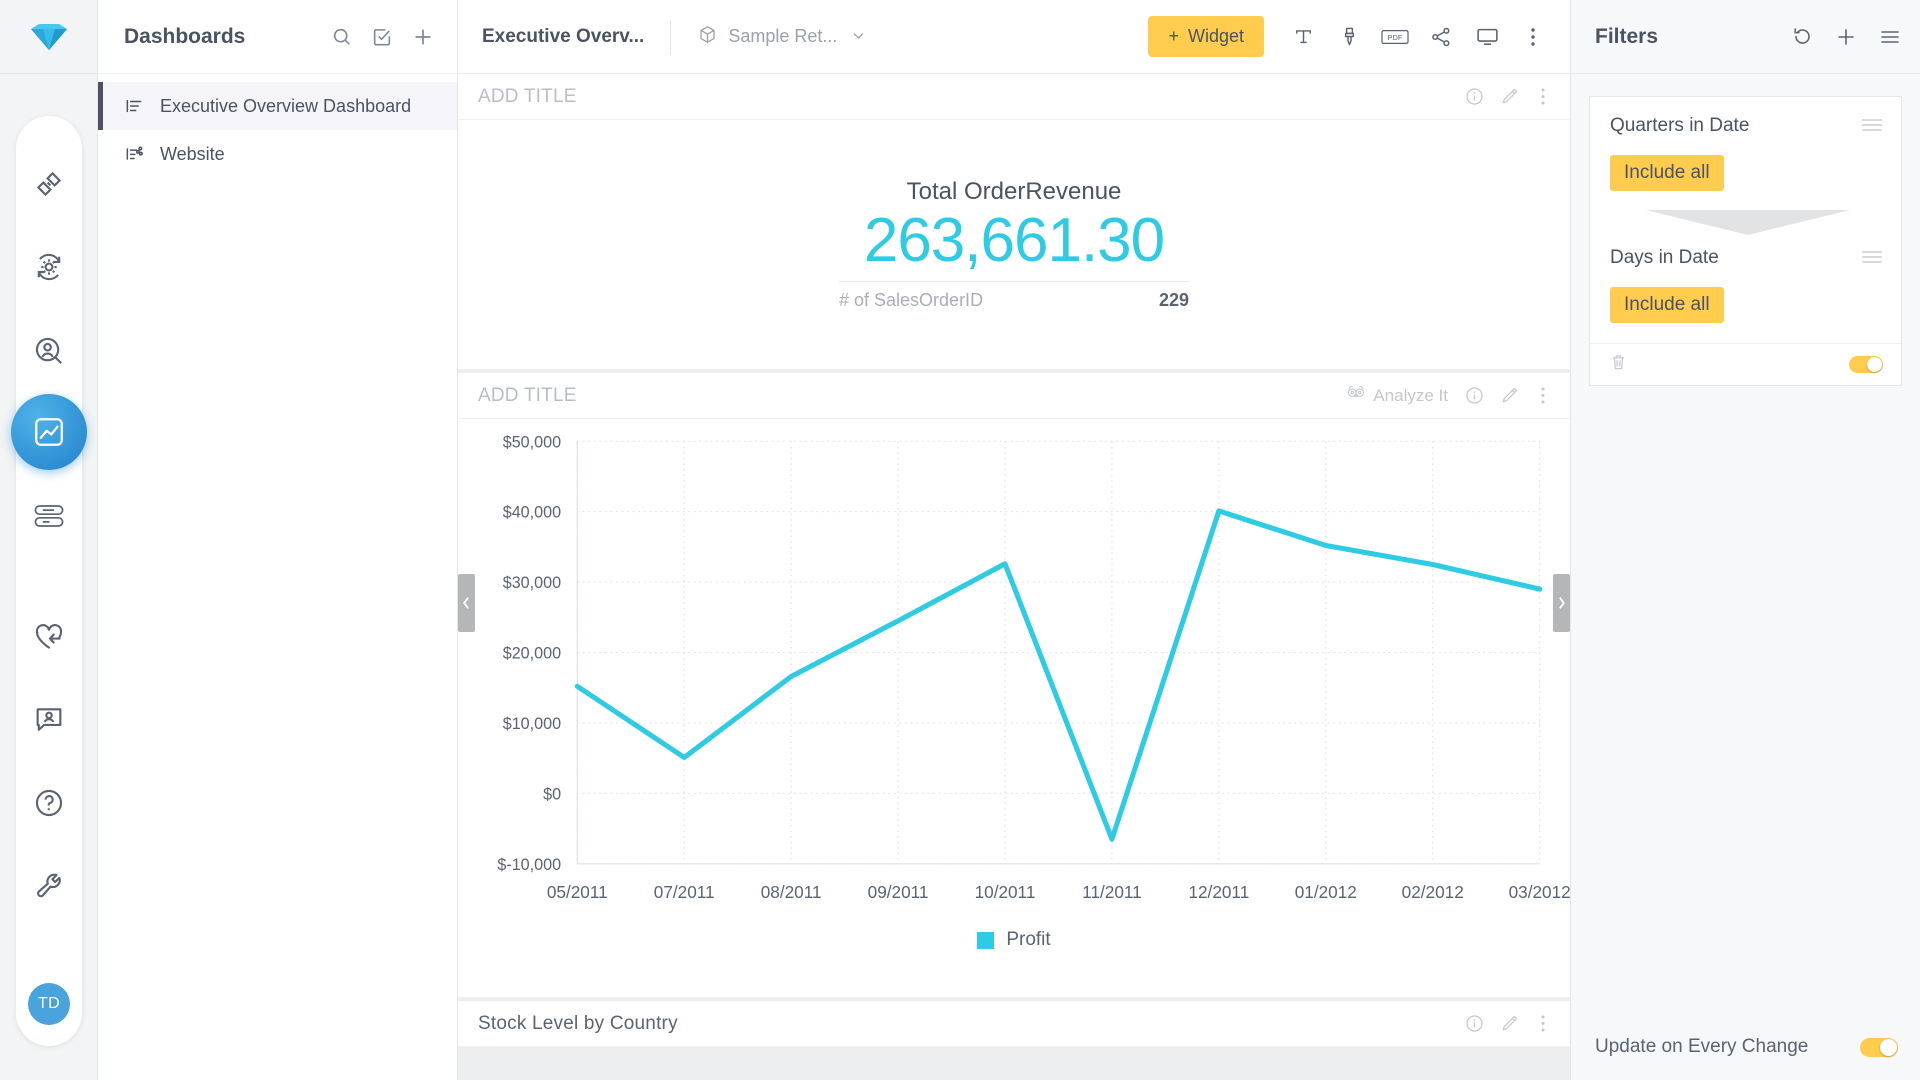  I want to click on sidebar-item-help, so click(49, 803).